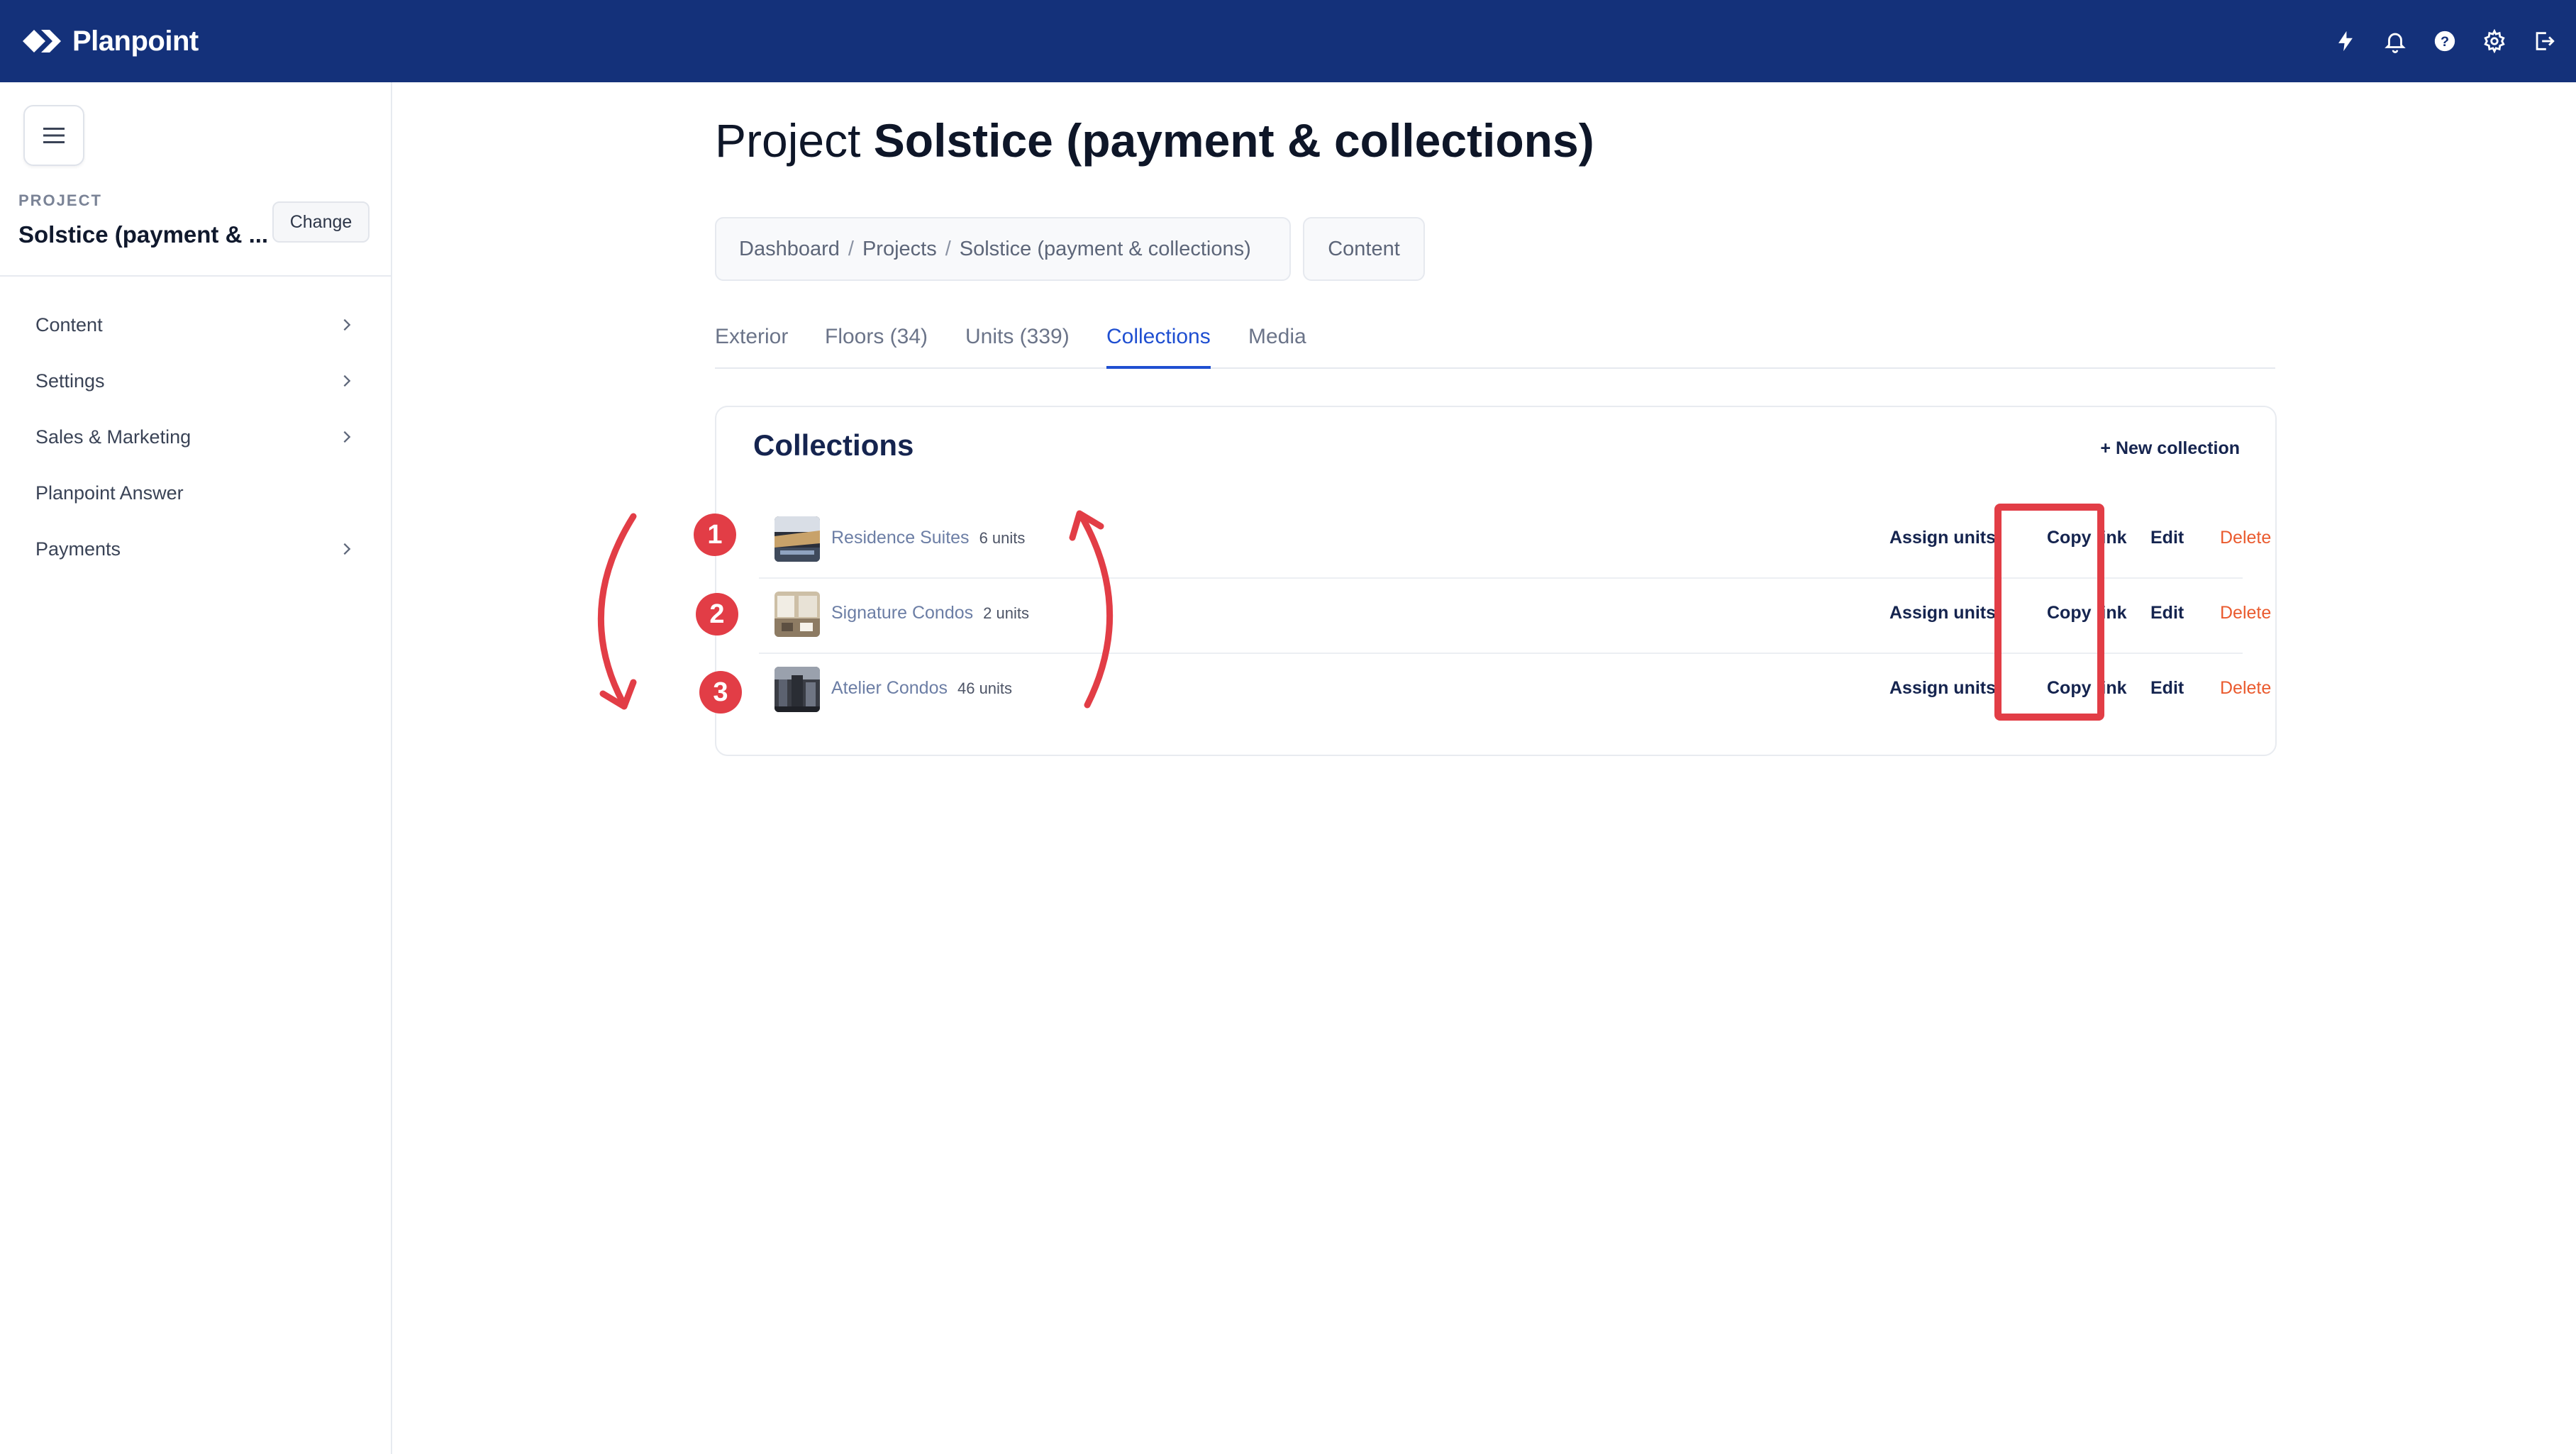 The image size is (2576, 1454). Describe the element at coordinates (833, 445) in the screenshot. I see `collections-title: Collections` at that location.